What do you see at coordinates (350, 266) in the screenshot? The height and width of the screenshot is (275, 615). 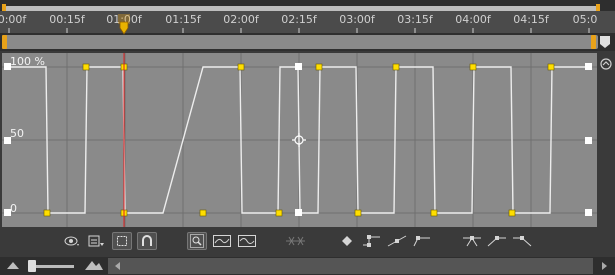 I see `horizontal-scrollbar` at bounding box center [350, 266].